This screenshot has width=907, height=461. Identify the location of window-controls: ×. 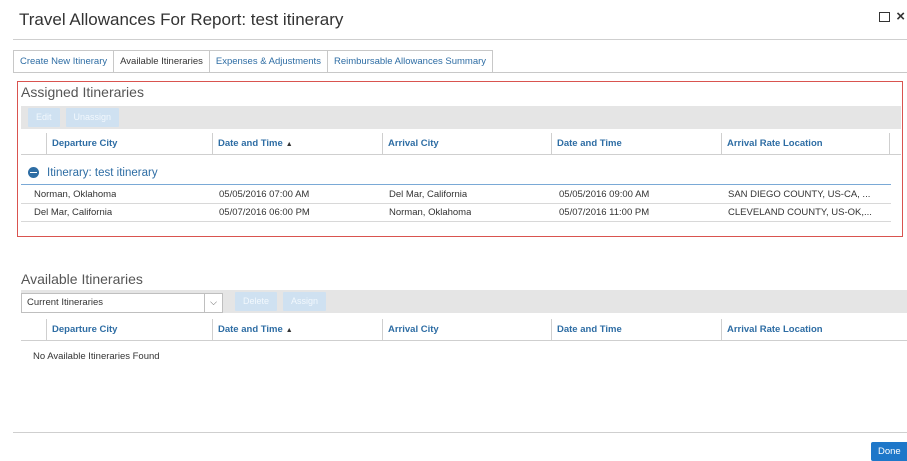
(892, 16).